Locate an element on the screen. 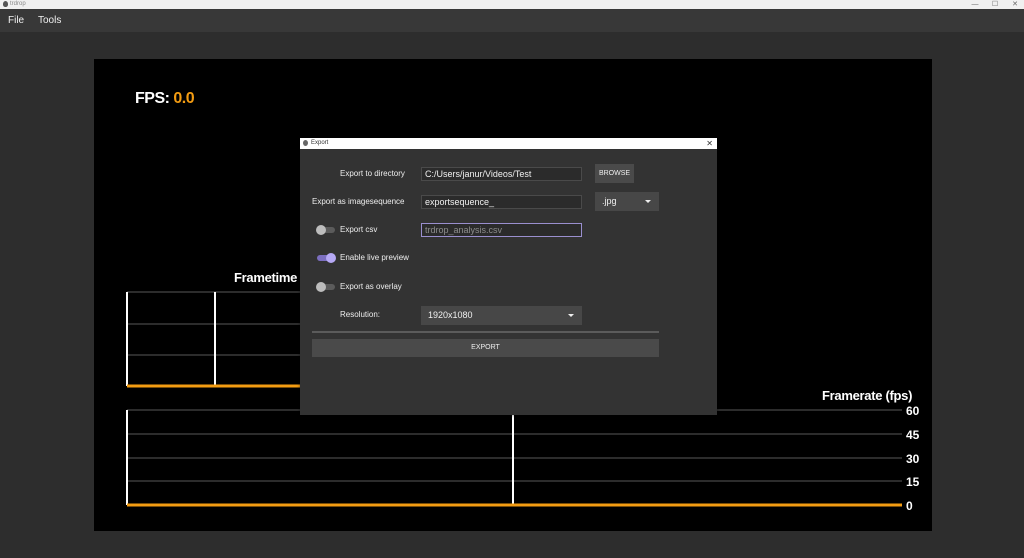 The width and height of the screenshot is (1024, 558). browse-button: BROWSE is located at coordinates (614, 173).